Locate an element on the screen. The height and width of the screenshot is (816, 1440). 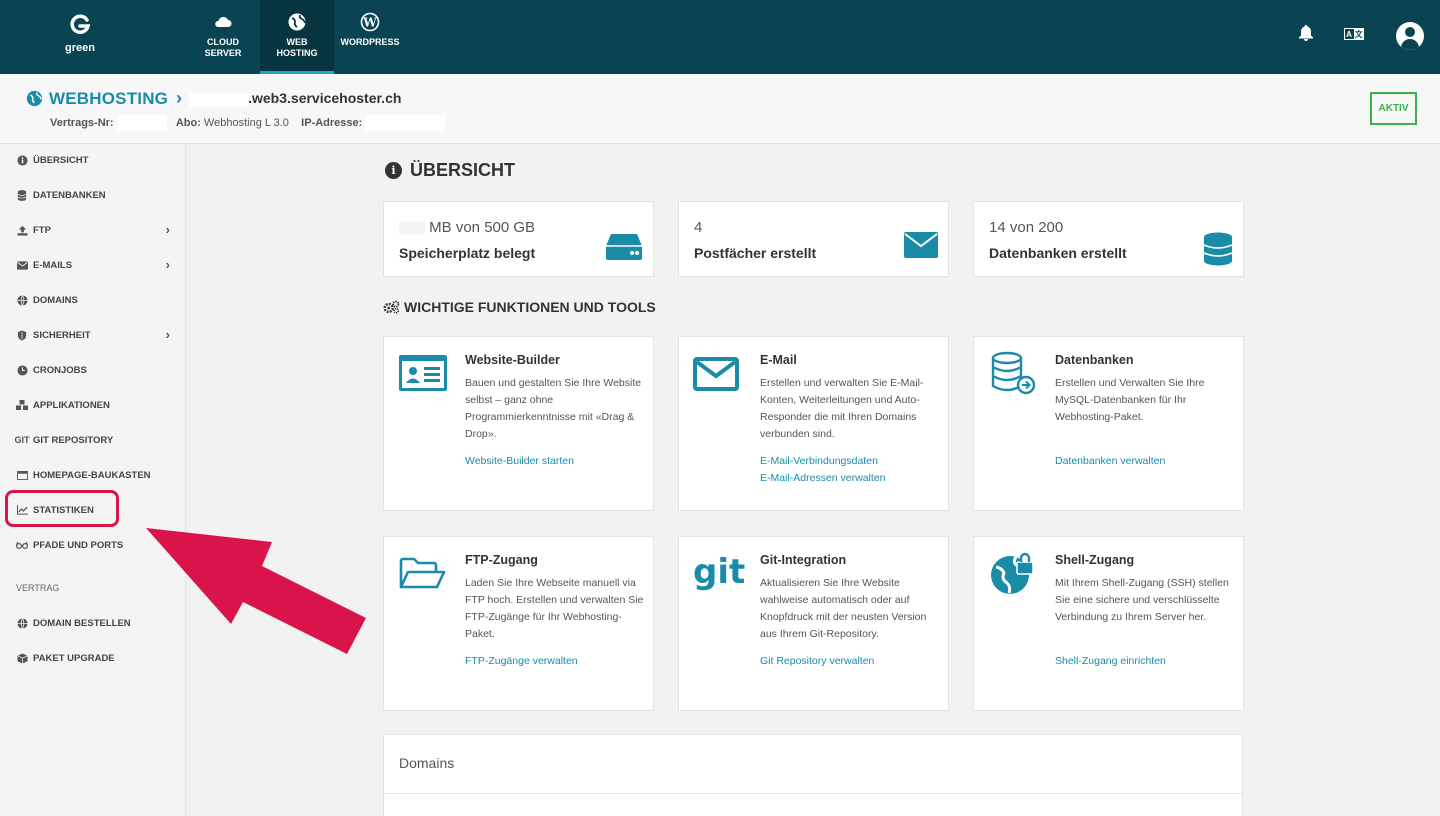
tab-wordpress: W WORDPRESS is located at coordinates (370, 37).